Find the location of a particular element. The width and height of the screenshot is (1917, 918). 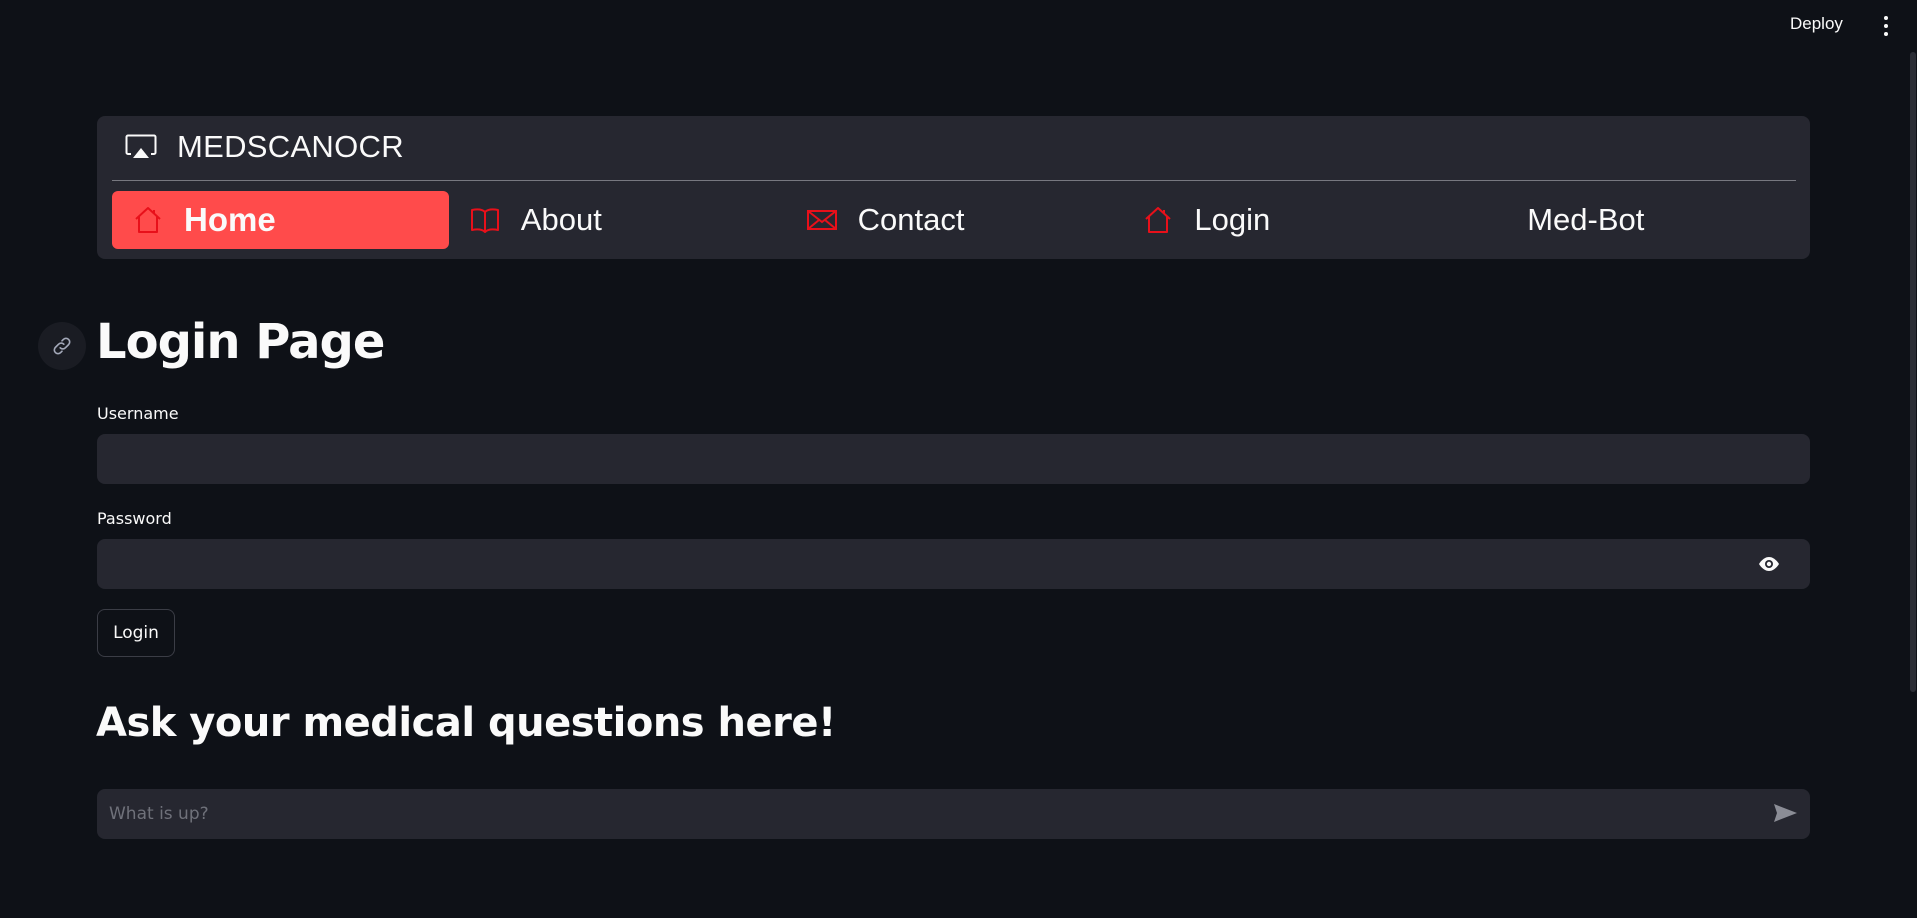

page-title: Login Page is located at coordinates (240, 342).